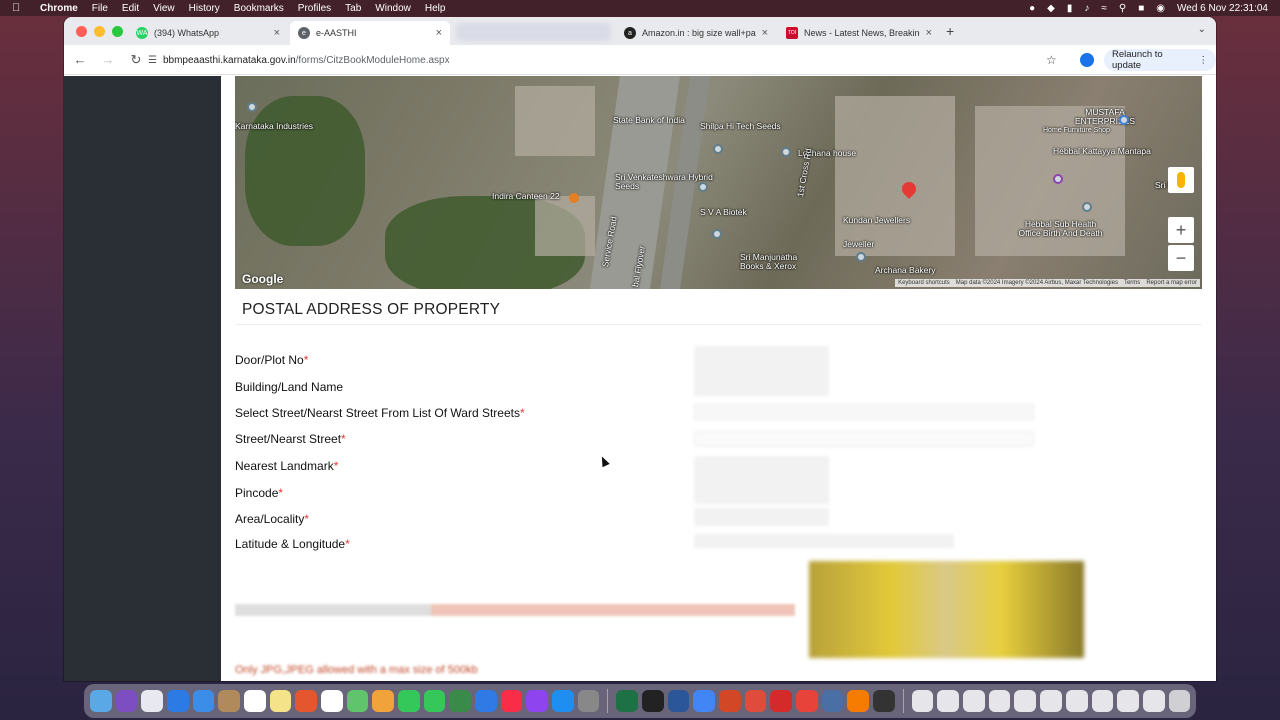 The height and width of the screenshot is (720, 1280). What do you see at coordinates (486, 701) in the screenshot?
I see `keynote-icon` at bounding box center [486, 701].